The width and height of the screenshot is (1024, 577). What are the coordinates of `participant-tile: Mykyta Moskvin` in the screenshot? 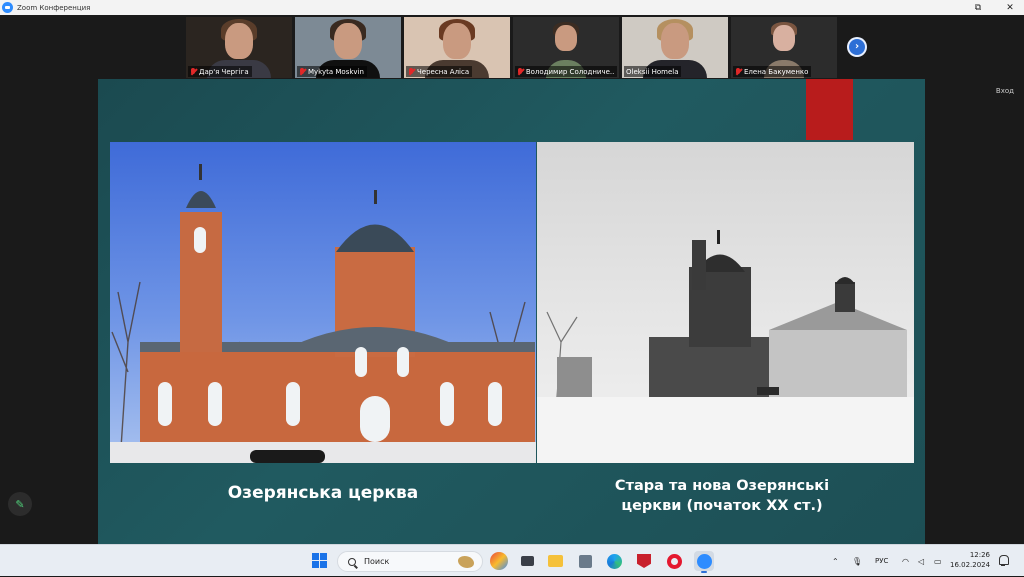 It's located at (348, 47).